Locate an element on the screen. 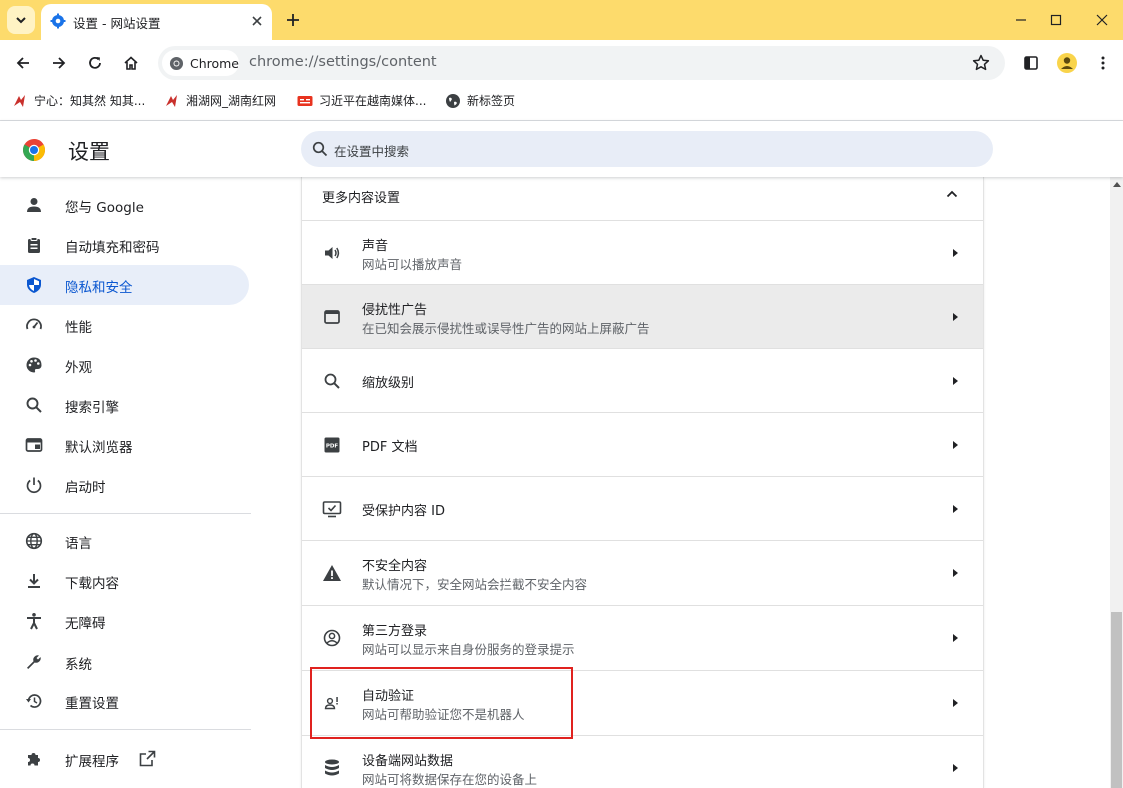 Image resolution: width=1123 pixels, height=788 pixels. url-scheme: chrome:// is located at coordinates (284, 62).